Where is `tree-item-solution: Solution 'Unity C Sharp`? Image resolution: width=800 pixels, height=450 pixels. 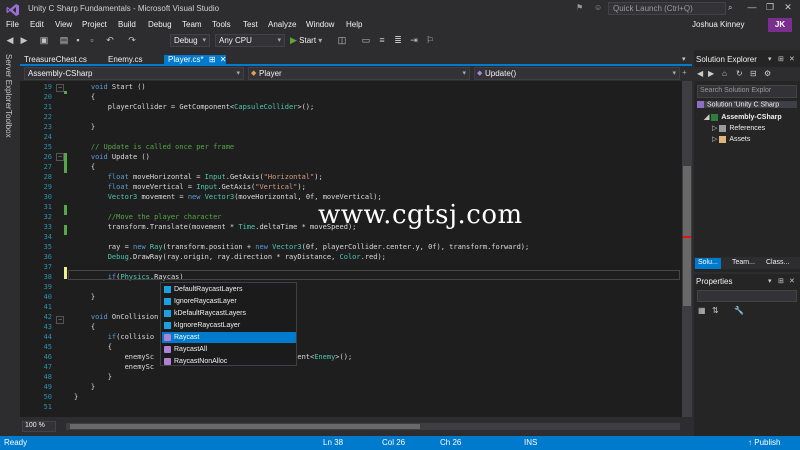 tree-item-solution: Solution 'Unity C Sharp is located at coordinates (747, 105).